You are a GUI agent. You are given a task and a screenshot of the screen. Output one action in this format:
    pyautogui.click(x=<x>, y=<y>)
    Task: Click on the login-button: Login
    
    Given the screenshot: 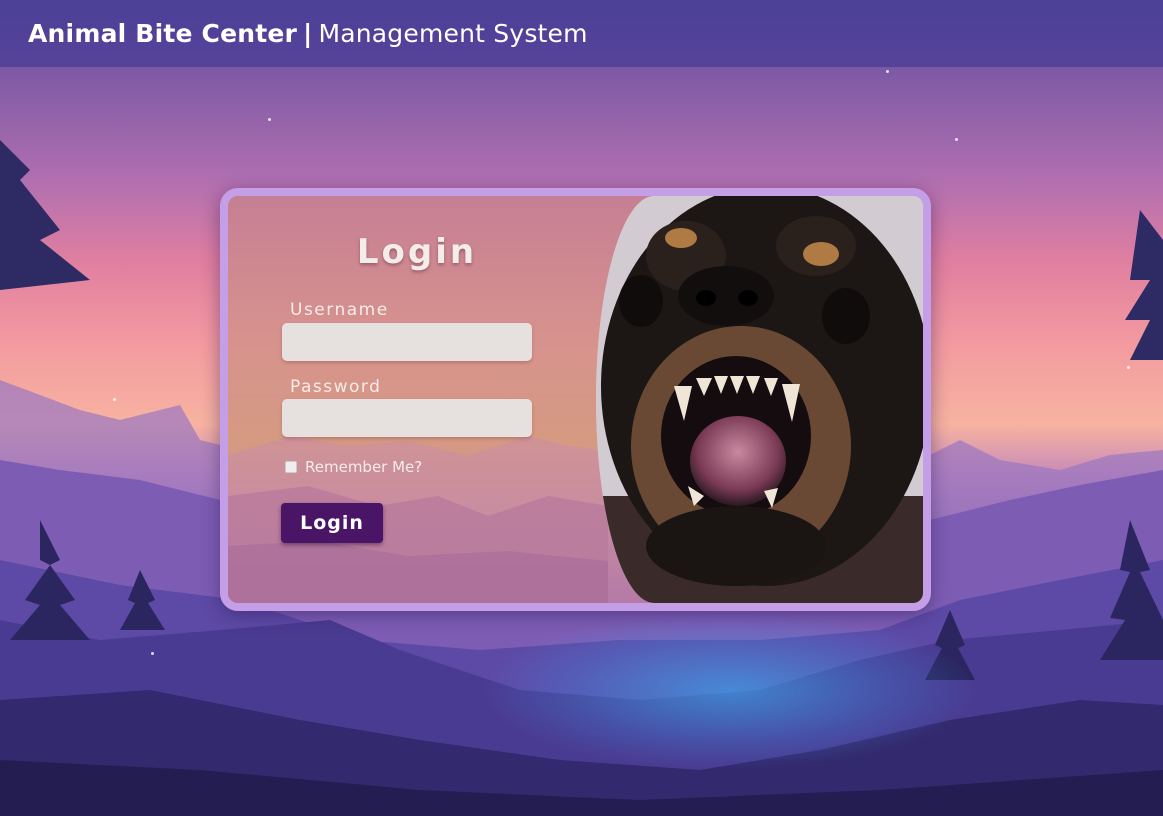 What is the action you would take?
    pyautogui.click(x=332, y=523)
    